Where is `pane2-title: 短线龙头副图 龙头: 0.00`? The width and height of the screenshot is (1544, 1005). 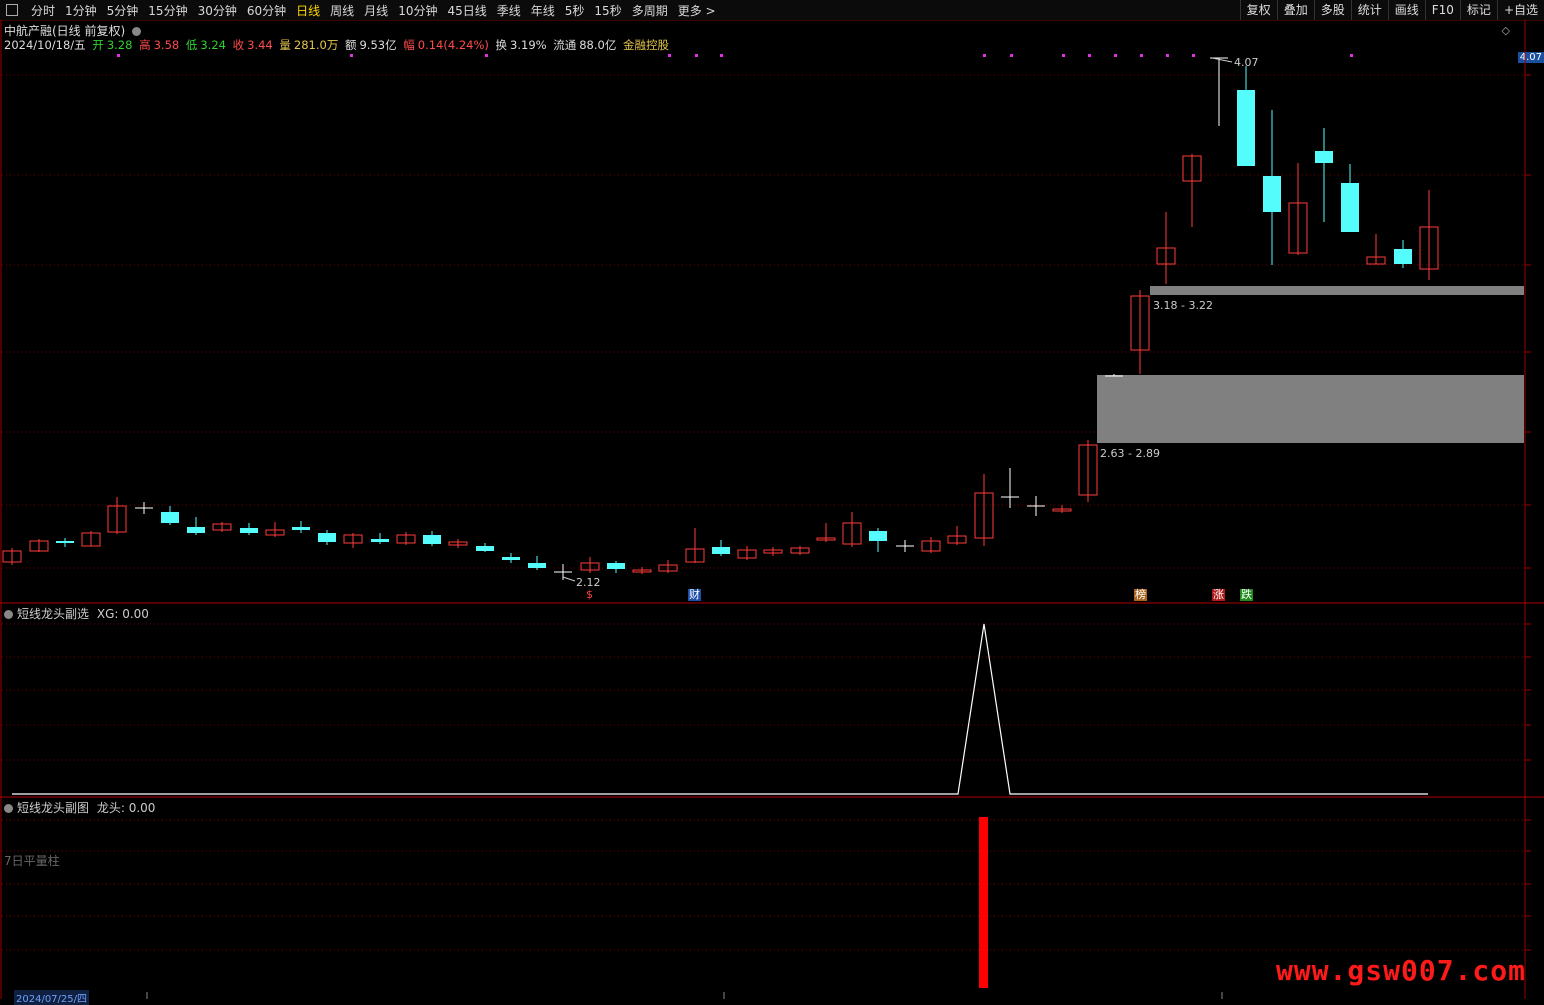
pane2-title: 短线龙头副图 龙头: 0.00 is located at coordinates (79, 807).